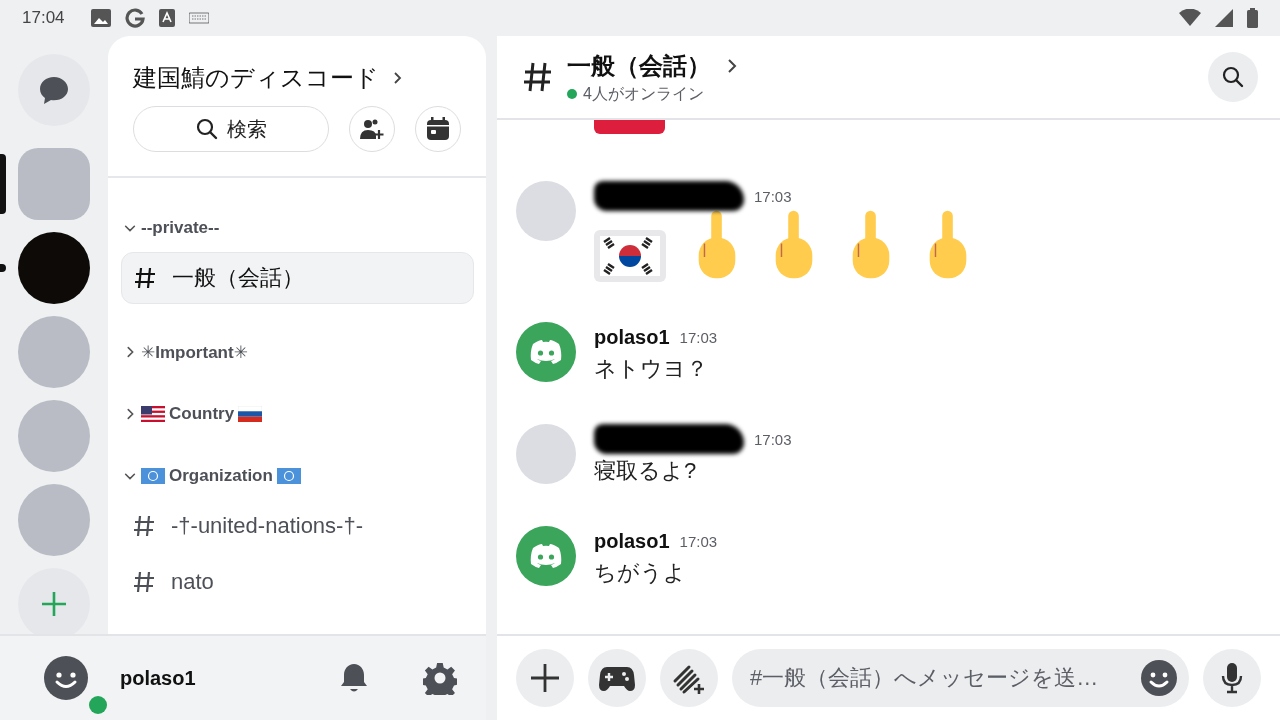  I want to click on category-header: Country, so click(297, 414).